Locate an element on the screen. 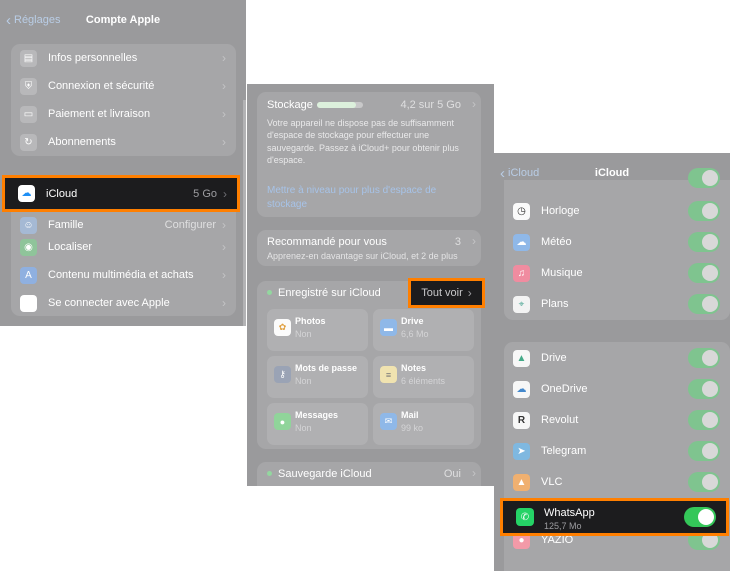  google-drive-icon: ▲ is located at coordinates (521, 358).